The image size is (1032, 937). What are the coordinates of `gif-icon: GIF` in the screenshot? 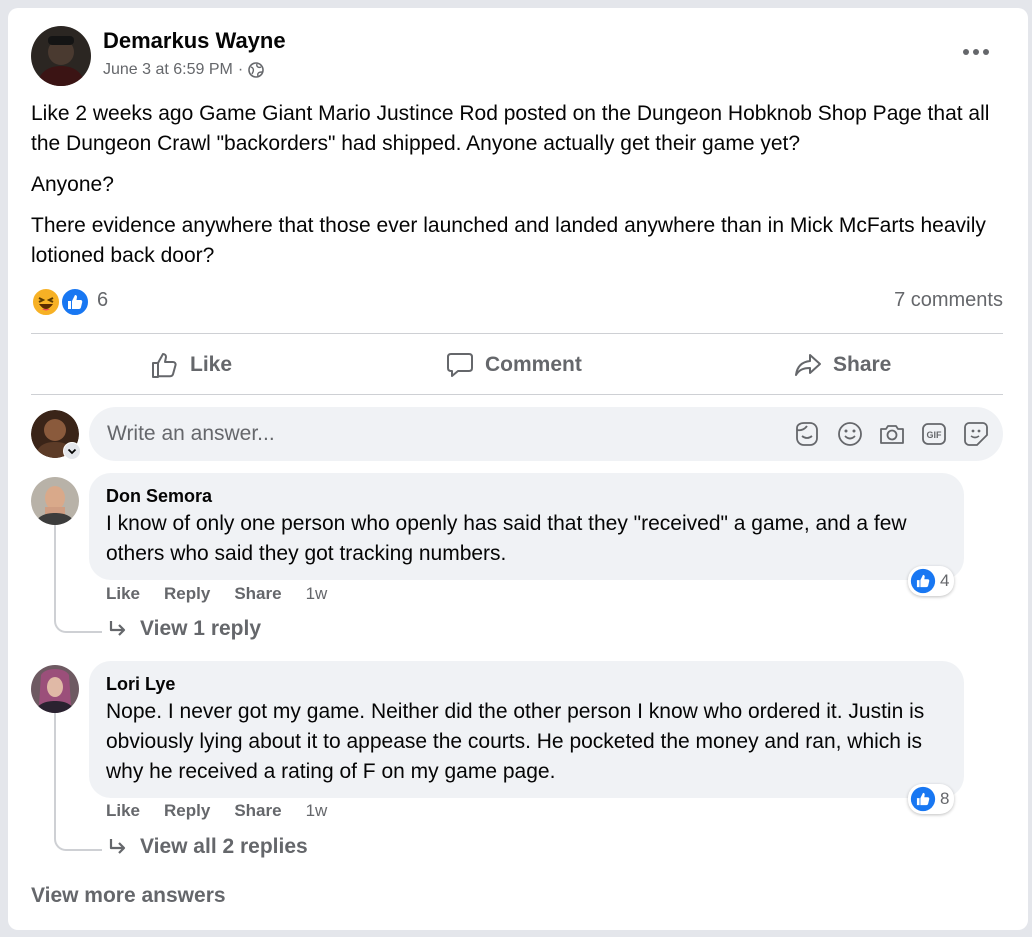 It's located at (934, 434).